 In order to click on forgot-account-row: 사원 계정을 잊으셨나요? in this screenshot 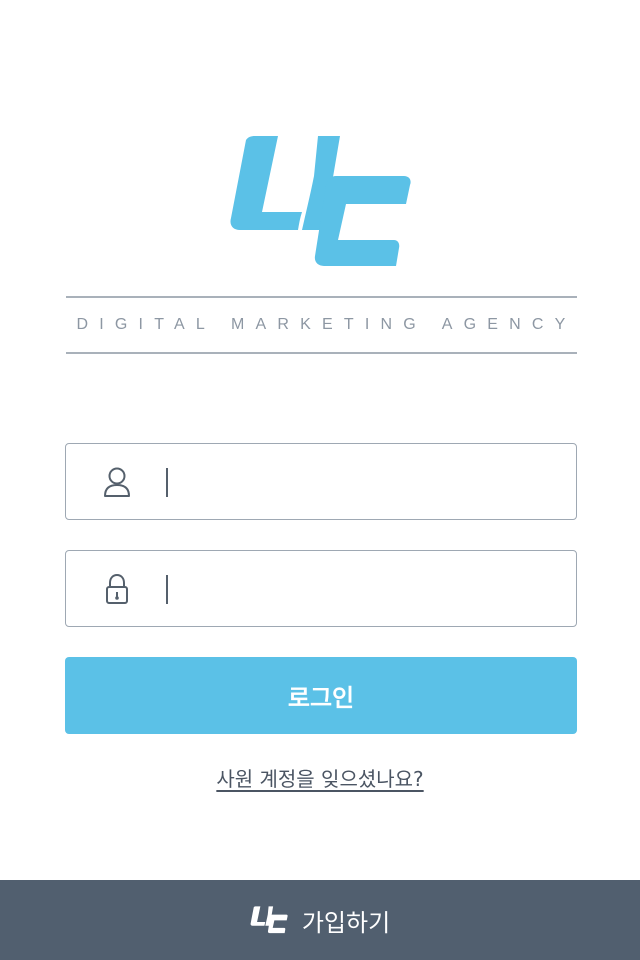, I will do `click(320, 777)`.